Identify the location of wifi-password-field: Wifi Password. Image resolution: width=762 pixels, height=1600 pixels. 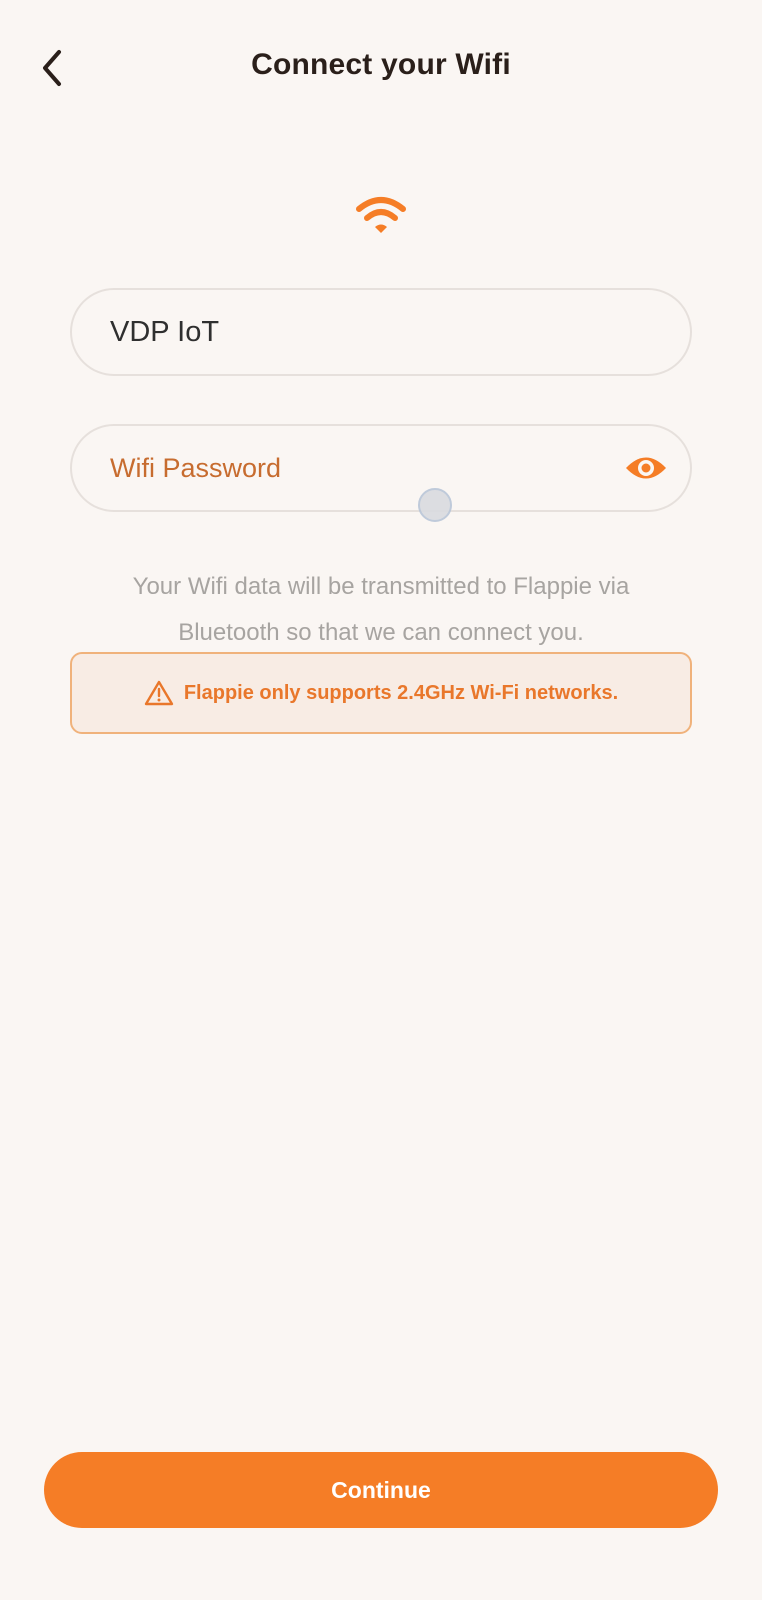
(381, 468).